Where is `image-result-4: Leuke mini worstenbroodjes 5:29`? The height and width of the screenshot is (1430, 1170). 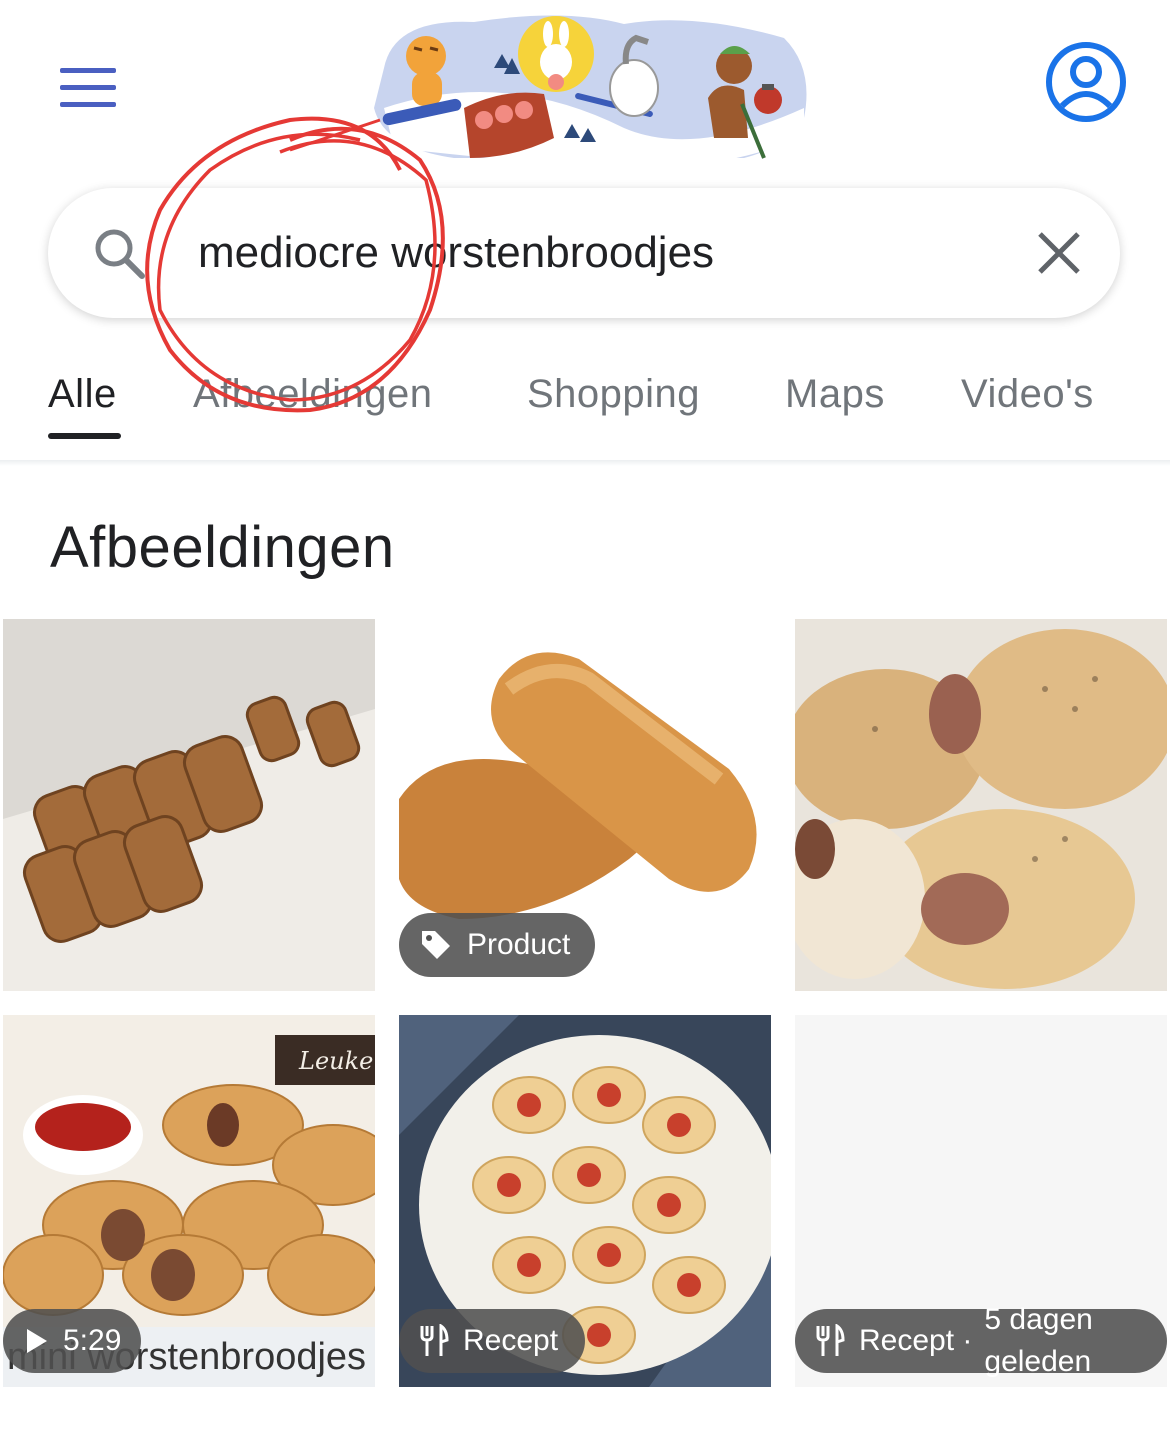
image-result-4: Leuke mini worstenbroodjes 5:29 is located at coordinates (189, 1201).